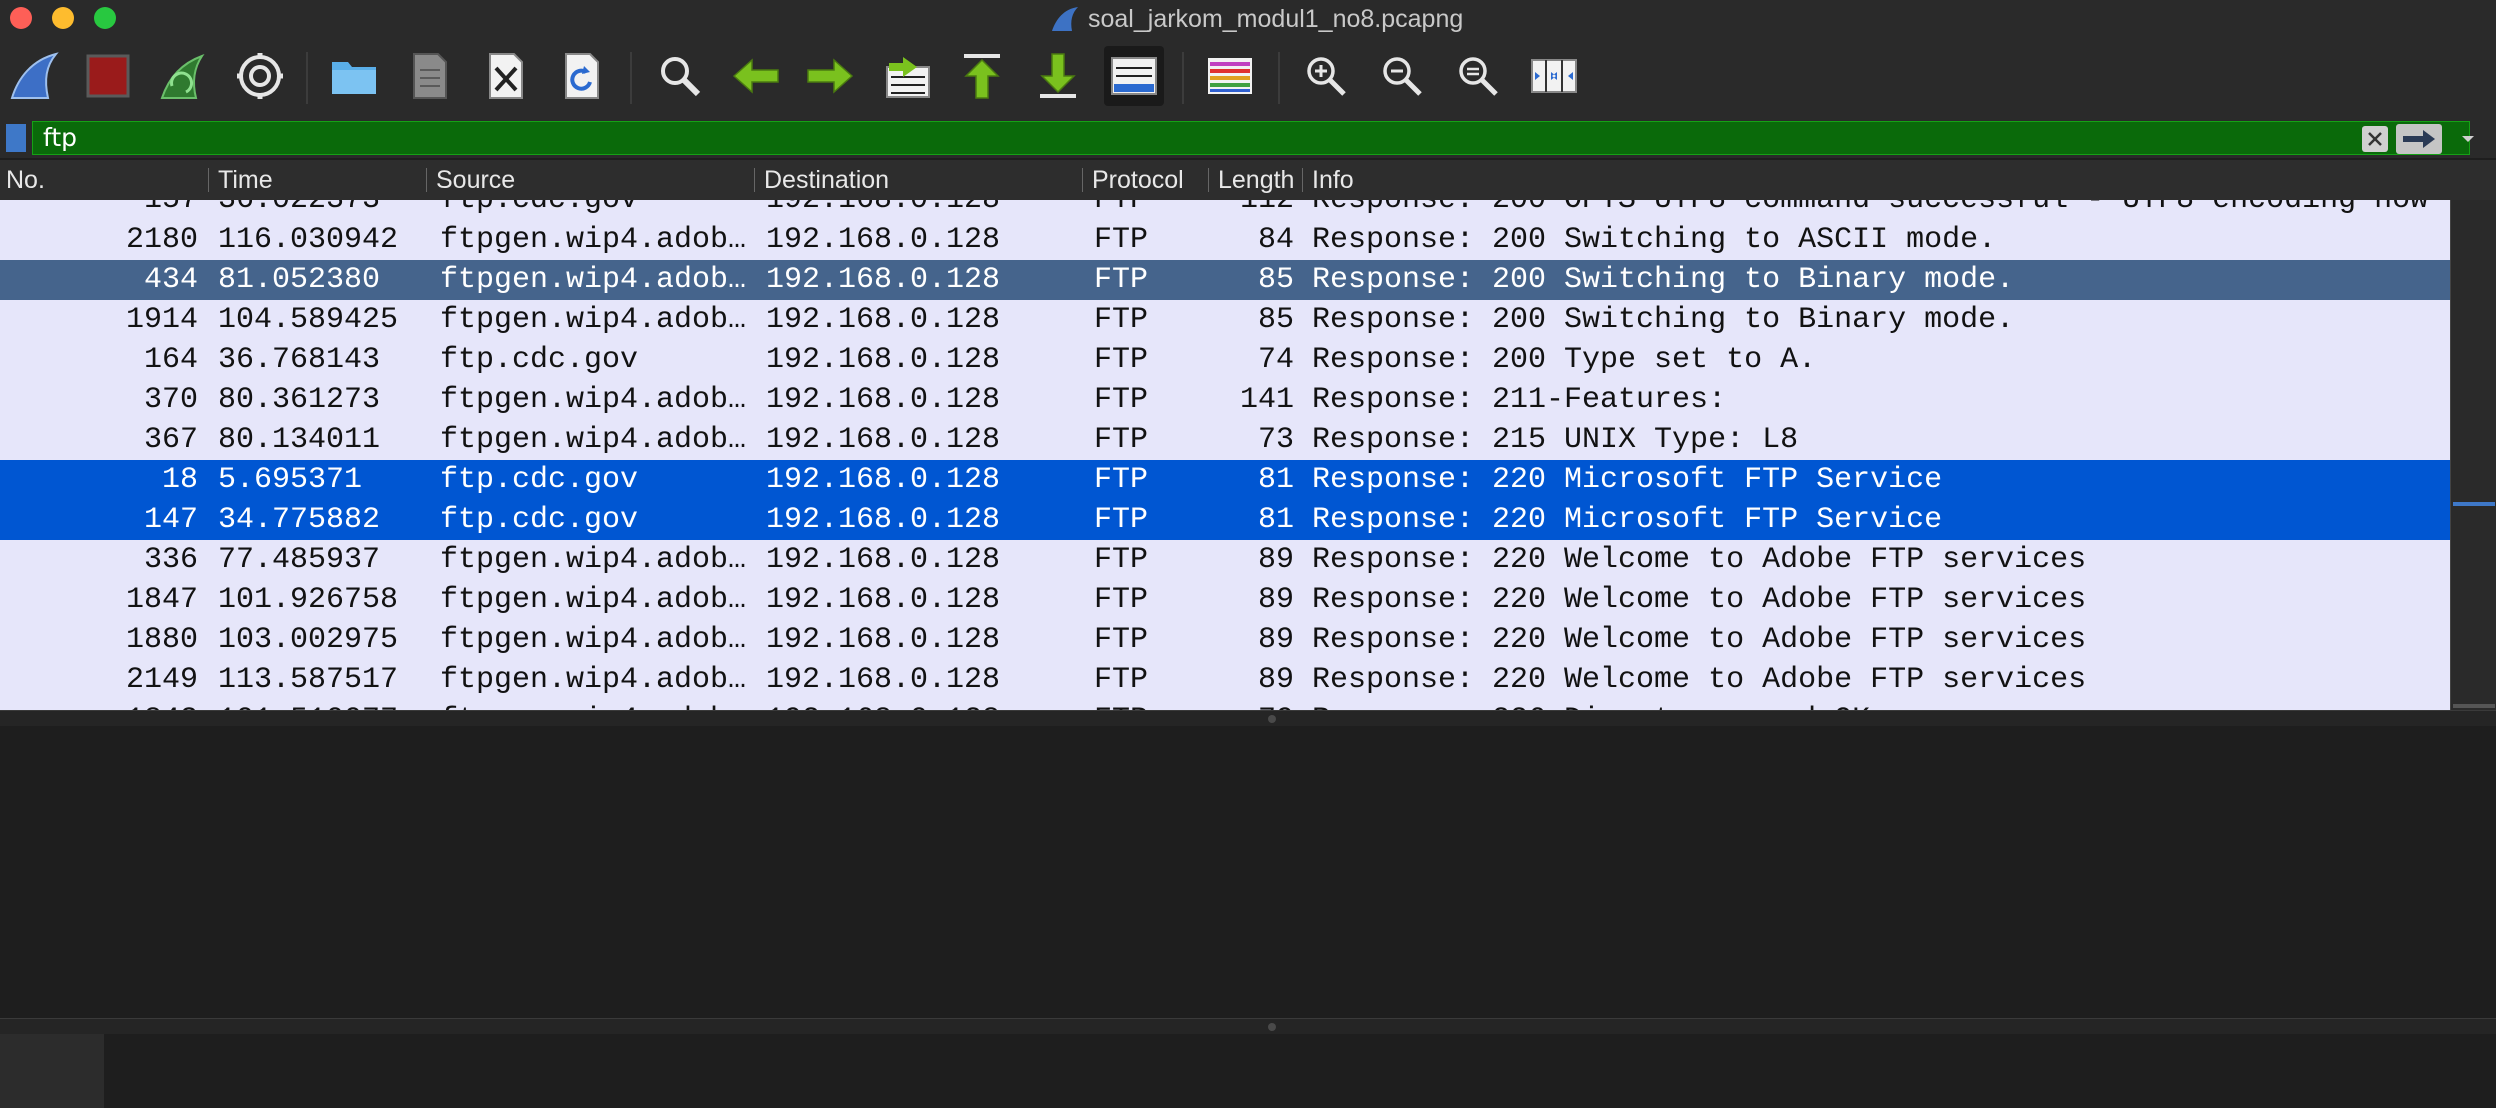  I want to click on zoom-window-button, so click(105, 18).